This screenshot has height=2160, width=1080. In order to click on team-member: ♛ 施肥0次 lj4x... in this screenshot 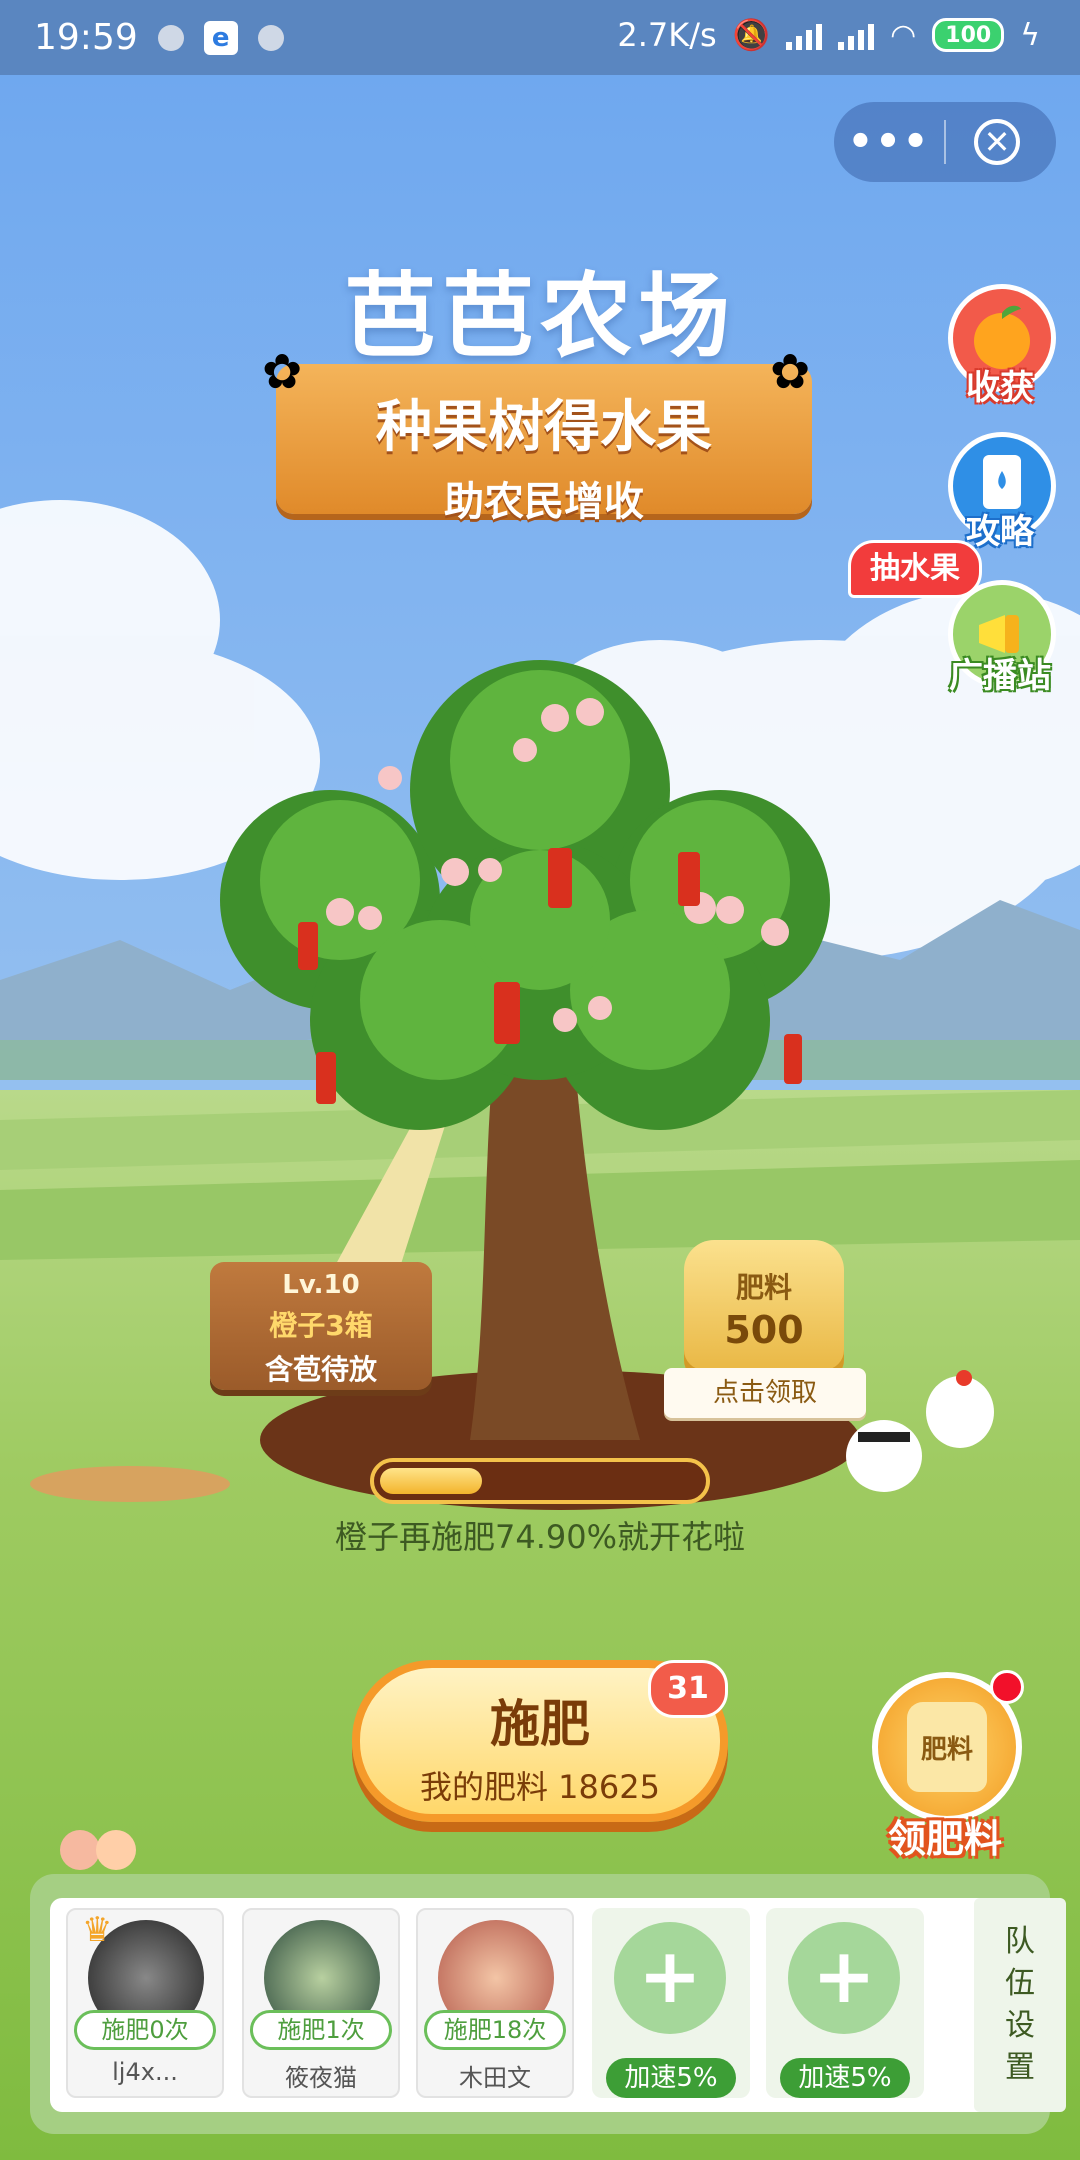, I will do `click(145, 2003)`.